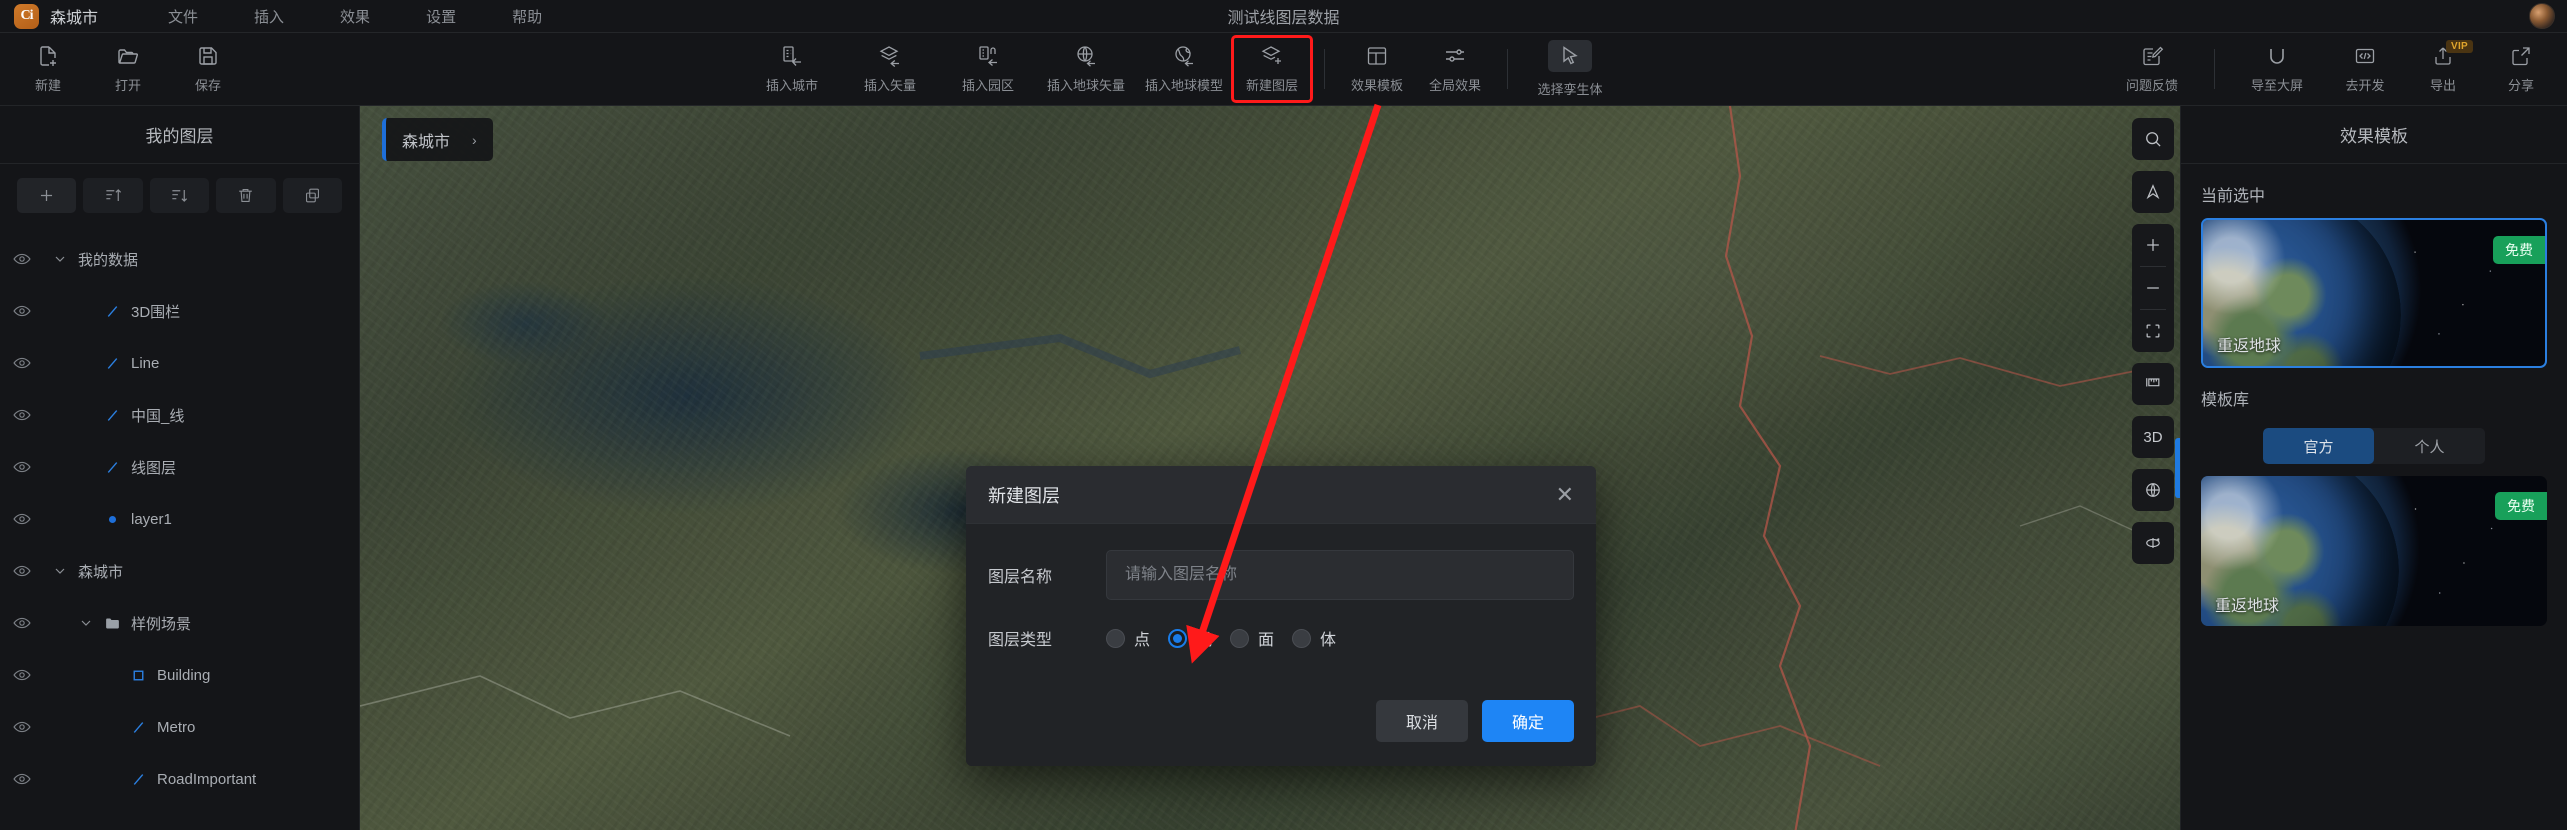 This screenshot has width=2567, height=830. I want to click on map-fit-screen-button, so click(2153, 331).